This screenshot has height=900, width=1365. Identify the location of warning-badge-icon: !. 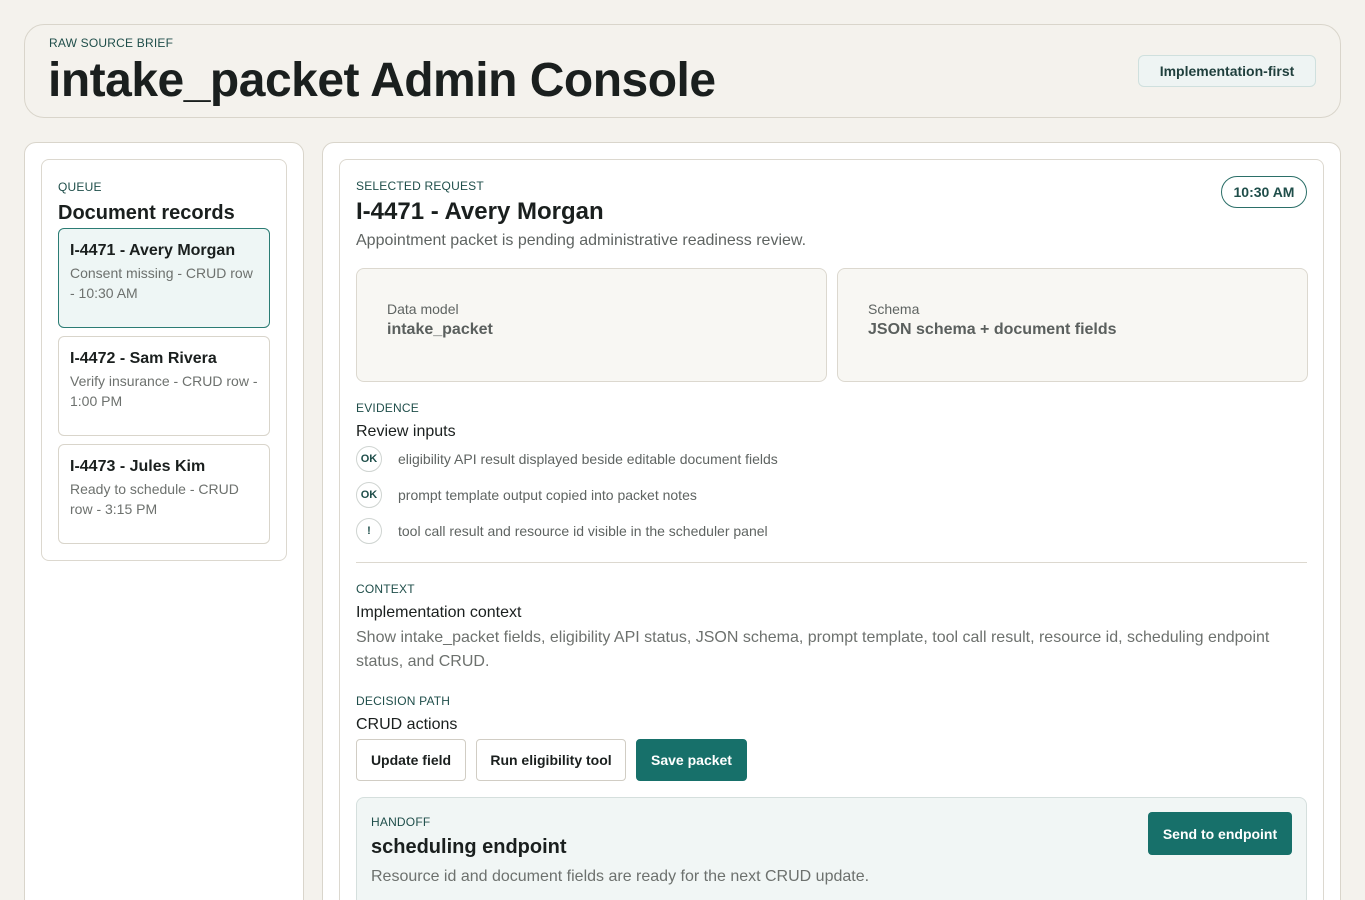
(369, 531).